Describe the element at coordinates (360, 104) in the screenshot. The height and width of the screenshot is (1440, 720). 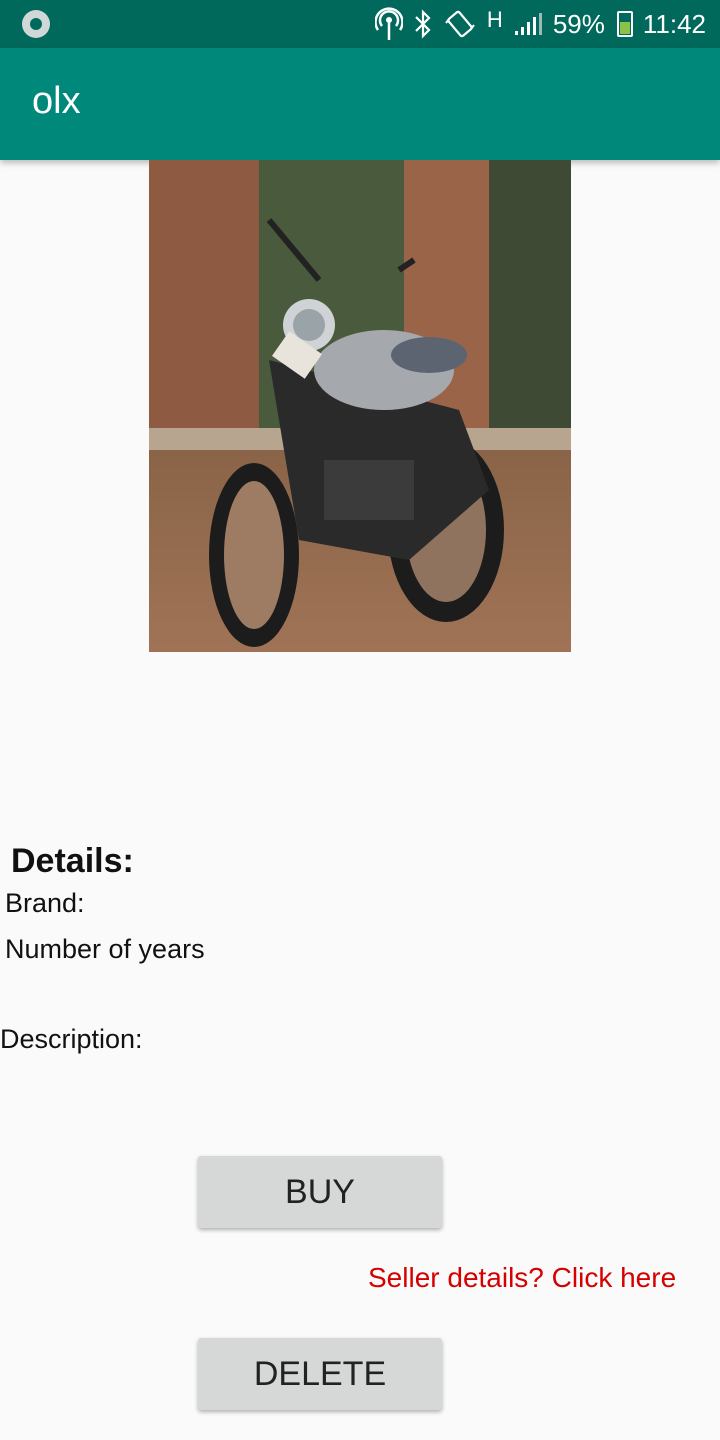
I see `app-bar: olx` at that location.